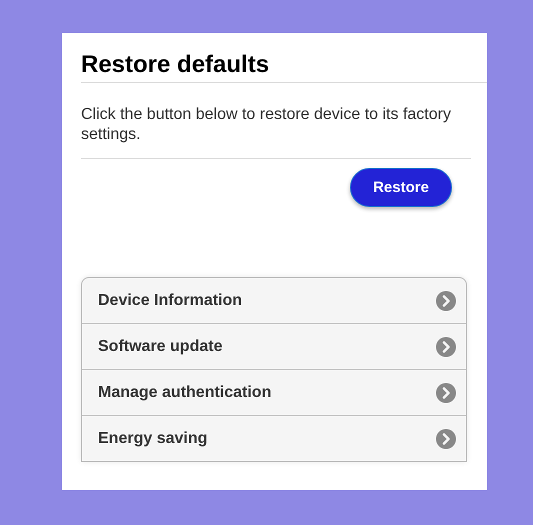 The image size is (533, 525). I want to click on restore-button: Restore, so click(401, 187).